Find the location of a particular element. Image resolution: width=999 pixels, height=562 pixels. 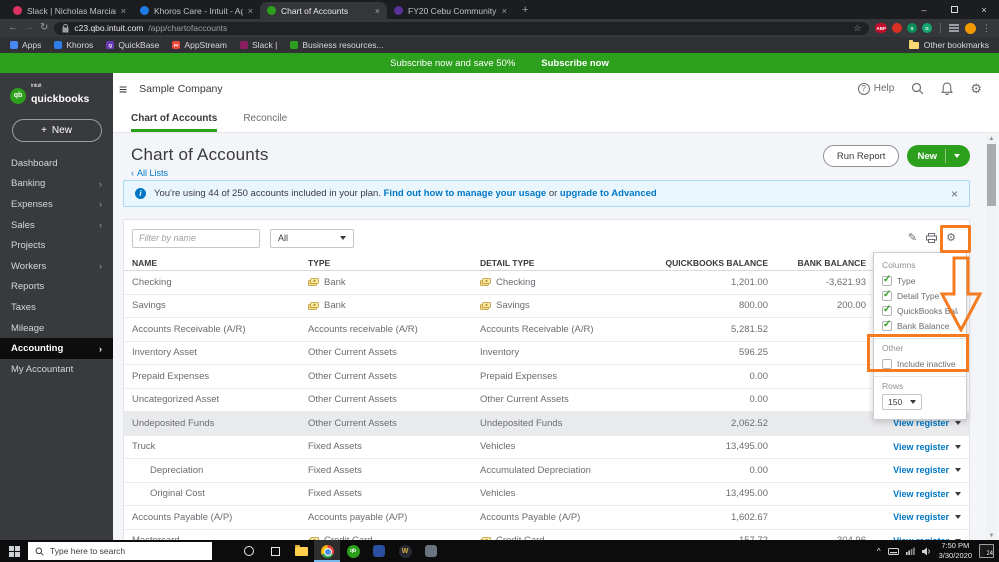

window-close-button: × is located at coordinates (984, 9).